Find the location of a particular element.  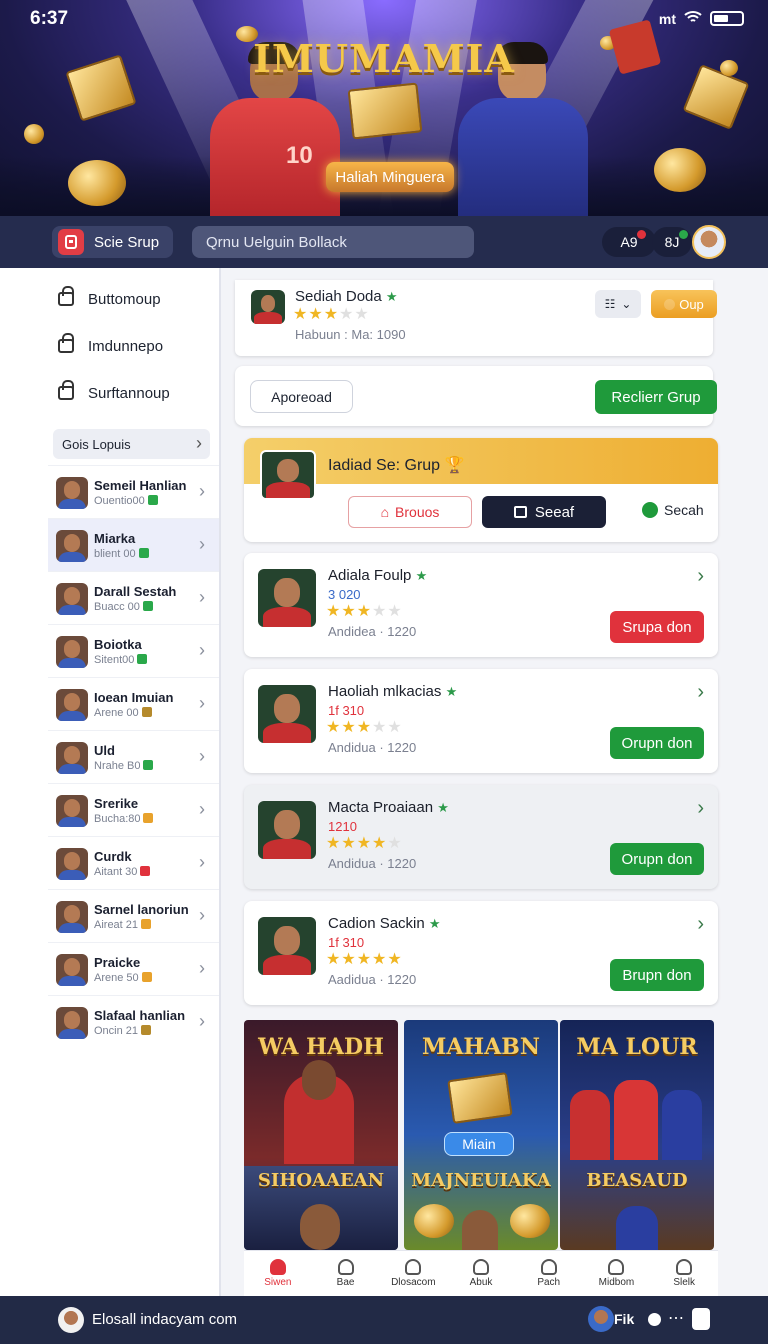

sidebar-user-item: Darall Sestah Buacc 00 › is located at coordinates (133, 597).